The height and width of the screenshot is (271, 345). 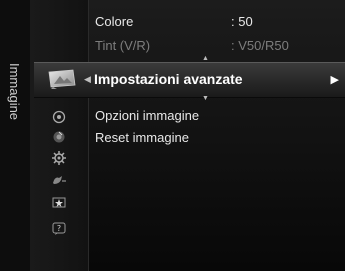 I want to click on support-icon: ?, so click(x=59, y=229).